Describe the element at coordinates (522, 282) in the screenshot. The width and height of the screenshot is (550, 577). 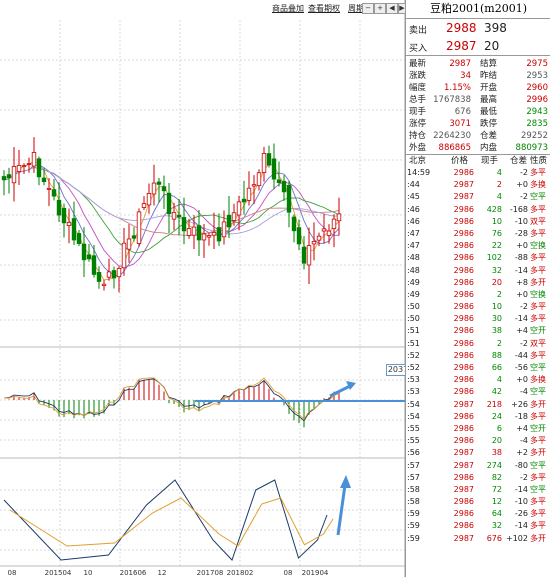
I see `tick-cell: +8` at that location.